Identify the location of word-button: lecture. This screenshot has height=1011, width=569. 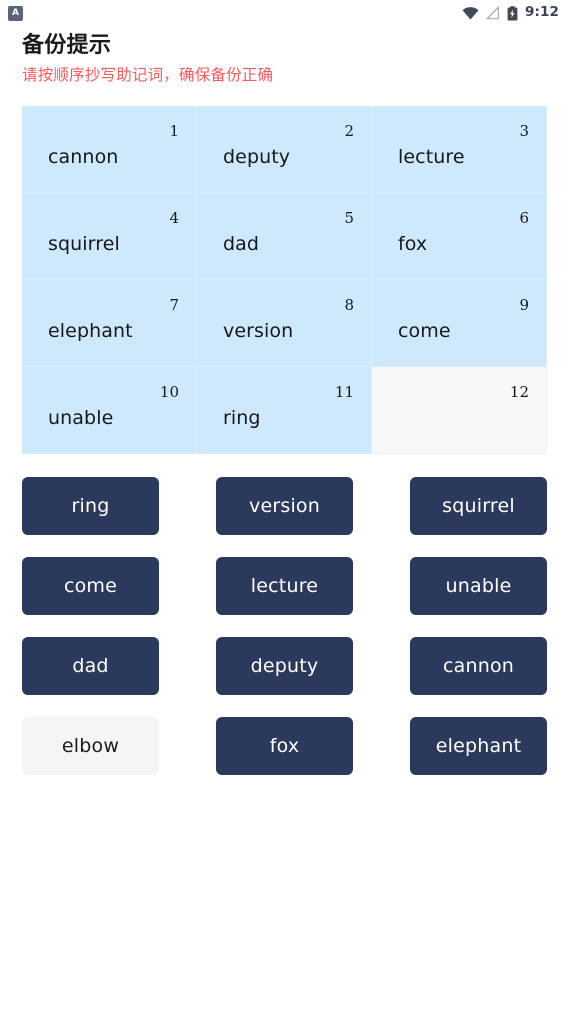
(284, 585).